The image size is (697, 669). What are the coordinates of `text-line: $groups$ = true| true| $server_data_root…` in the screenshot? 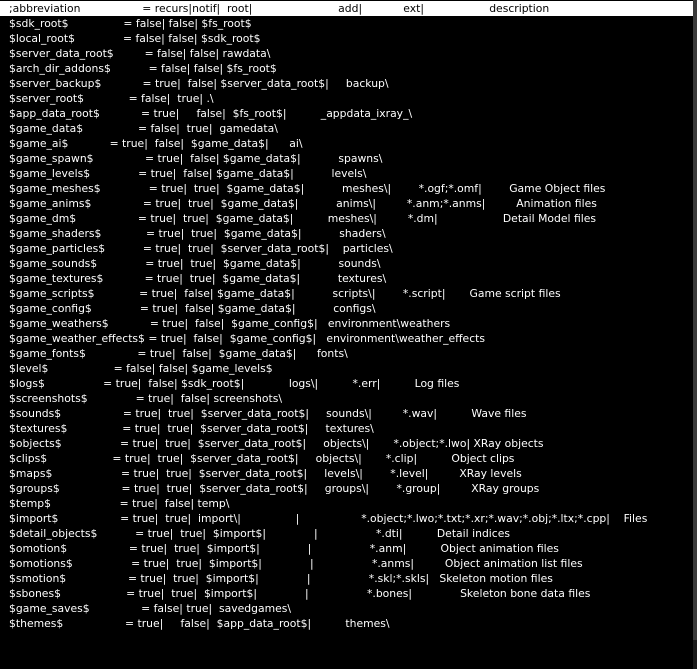 It's located at (351, 488).